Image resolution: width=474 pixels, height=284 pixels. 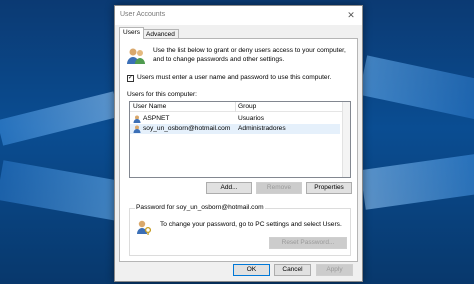 What do you see at coordinates (149, 106) in the screenshot?
I see `column-header-user-name: User Name` at bounding box center [149, 106].